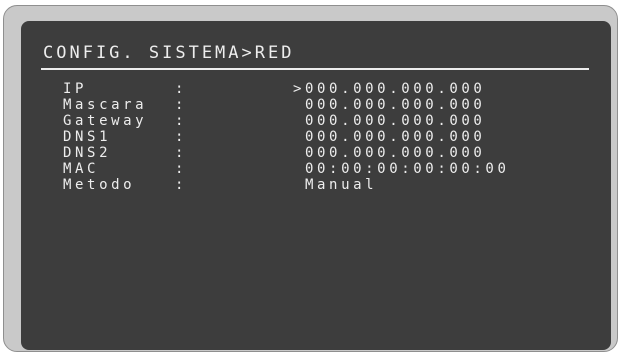 This screenshot has height=356, width=622. I want to click on setting-row-dns2: DNS2 : 000.000.000.000, so click(272, 153).